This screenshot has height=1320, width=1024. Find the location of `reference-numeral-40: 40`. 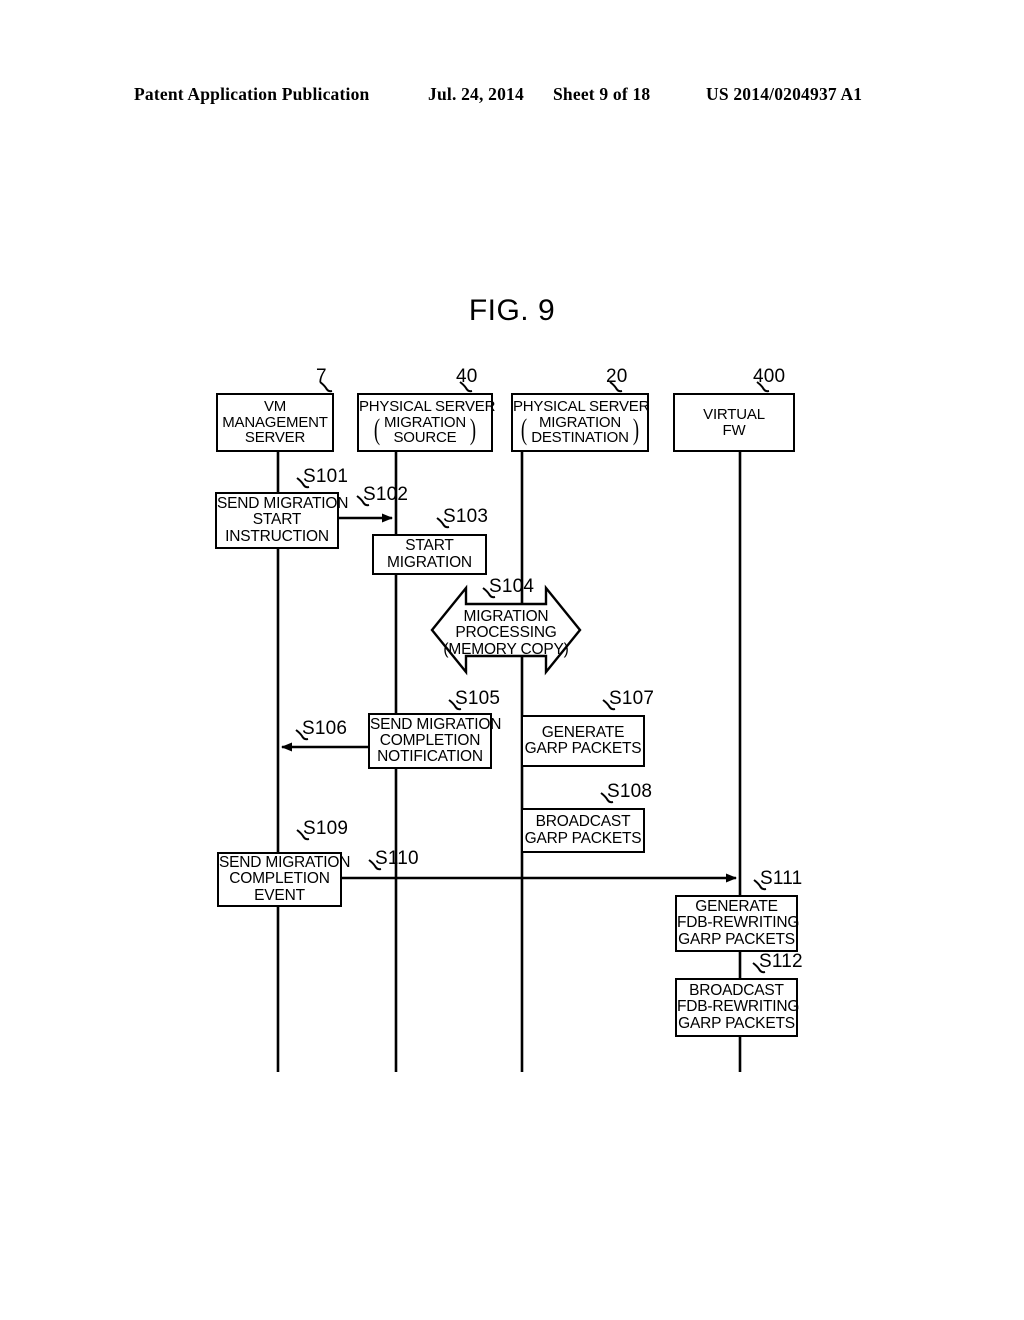

reference-numeral-40: 40 is located at coordinates (467, 376).